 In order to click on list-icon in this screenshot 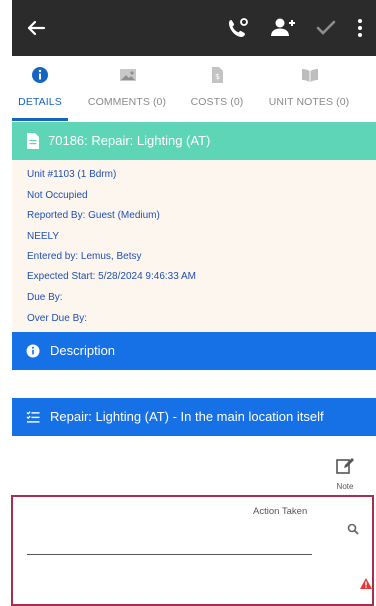, I will do `click(33, 419)`.